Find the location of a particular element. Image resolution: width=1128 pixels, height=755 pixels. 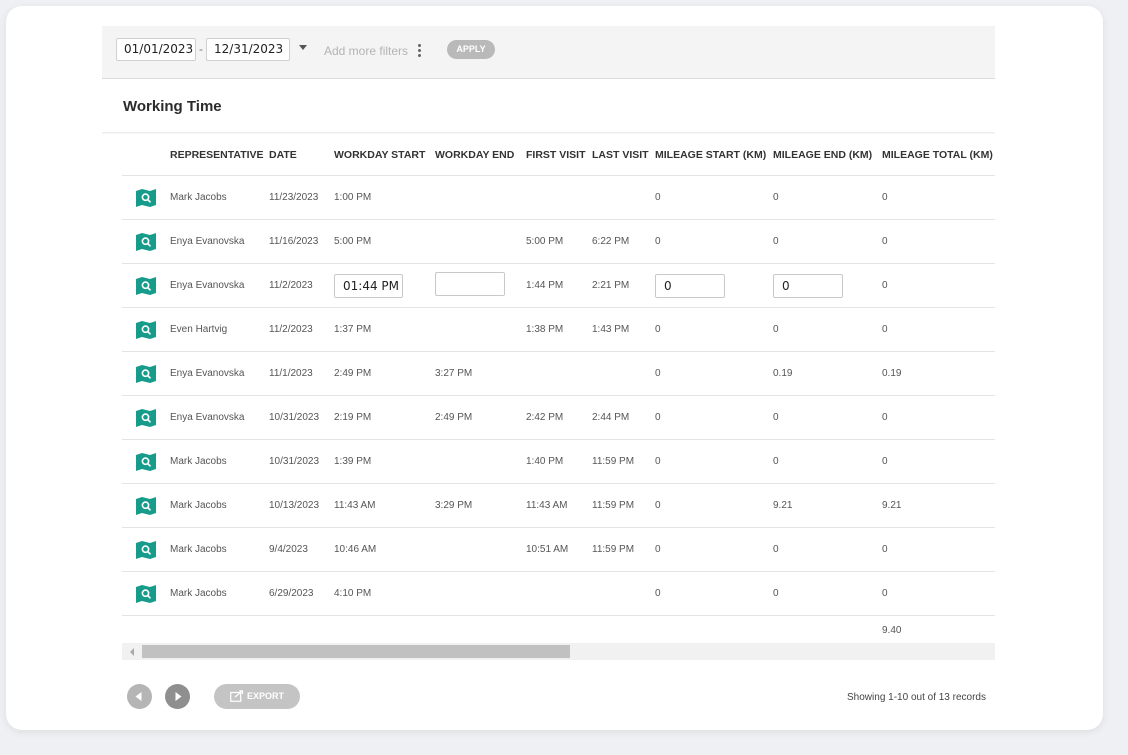

cell-date: 10/31/2023 is located at coordinates (301, 417).